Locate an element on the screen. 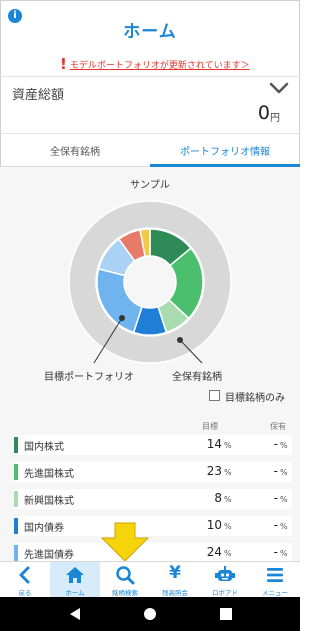 Image resolution: width=320 pixels, height=631 pixels. all-holdings-label: 全保有銘柄 is located at coordinates (197, 377).